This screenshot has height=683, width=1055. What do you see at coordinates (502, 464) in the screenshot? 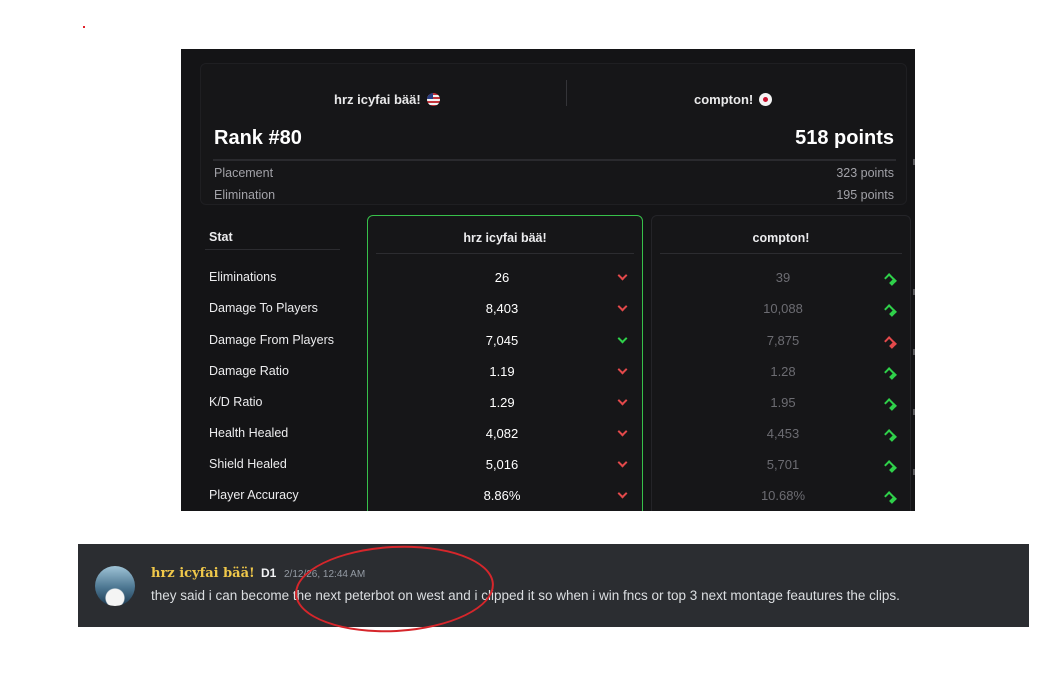
I see `player-left-value: 5,016` at bounding box center [502, 464].